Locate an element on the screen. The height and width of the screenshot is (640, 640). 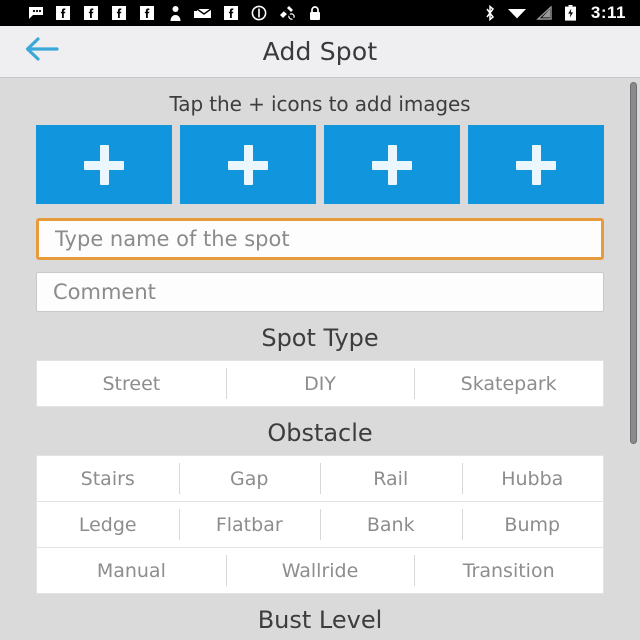
obstacle-option-hubba: Hubba is located at coordinates (532, 478).